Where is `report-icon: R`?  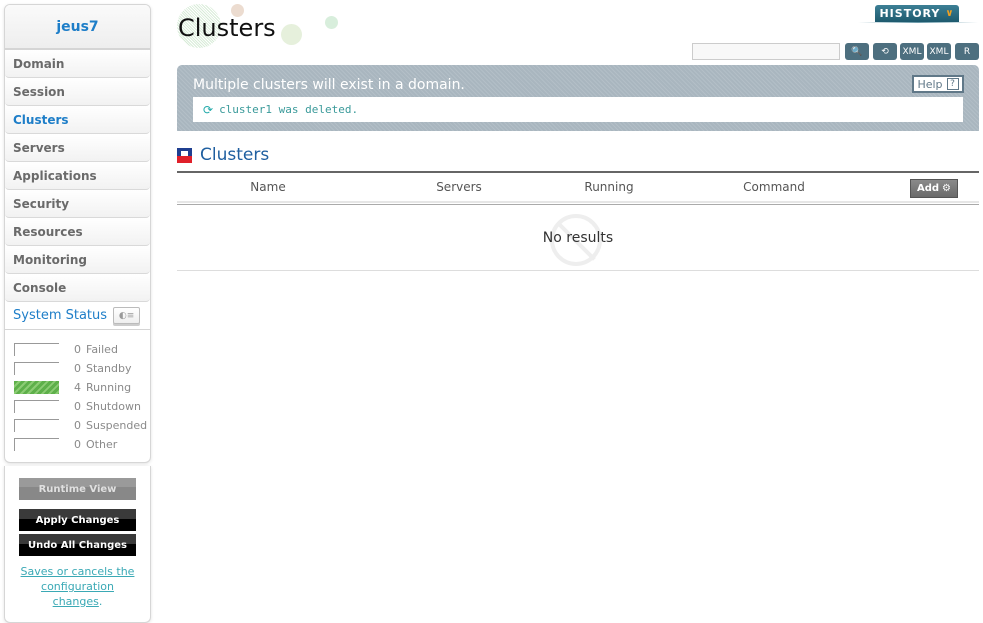 report-icon: R is located at coordinates (967, 51).